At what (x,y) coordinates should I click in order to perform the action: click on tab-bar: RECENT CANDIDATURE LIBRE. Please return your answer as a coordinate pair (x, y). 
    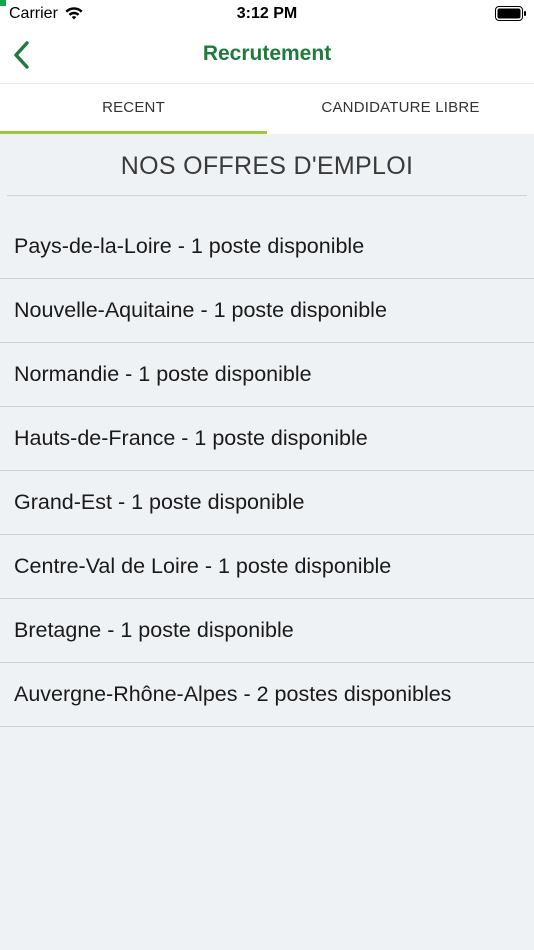
    Looking at the image, I should click on (267, 109).